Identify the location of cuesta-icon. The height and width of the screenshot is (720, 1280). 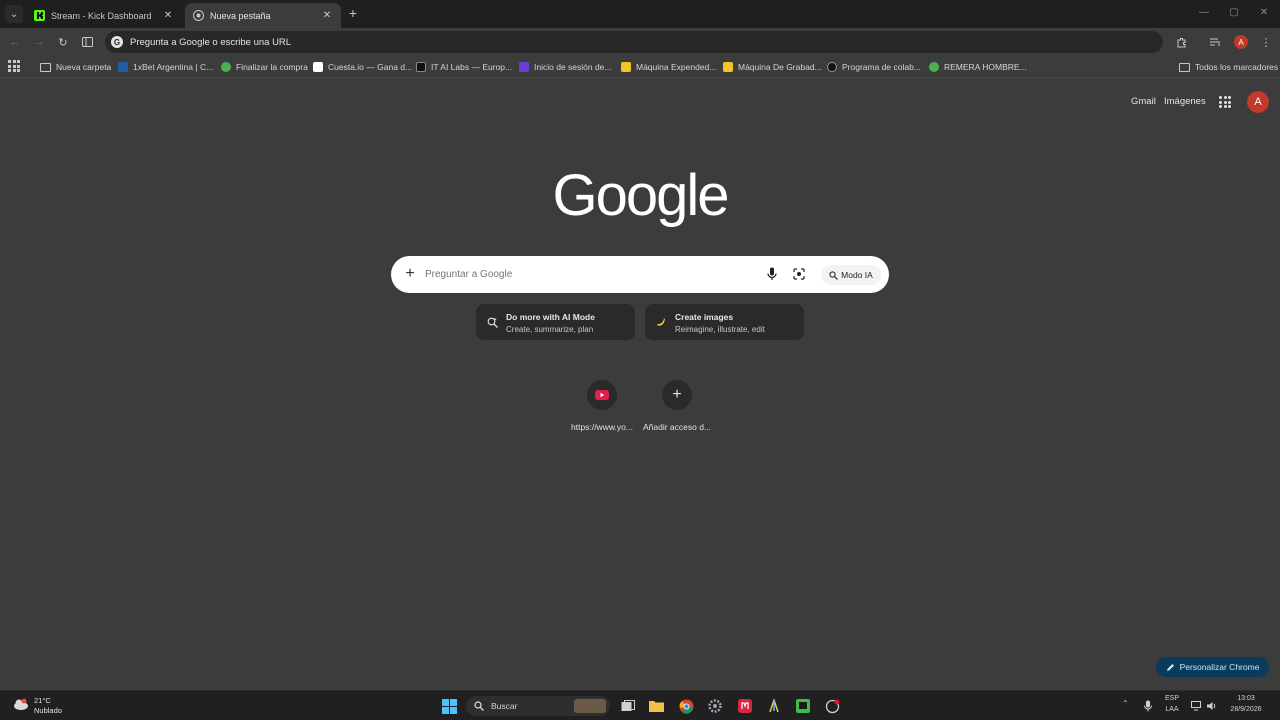
(318, 67).